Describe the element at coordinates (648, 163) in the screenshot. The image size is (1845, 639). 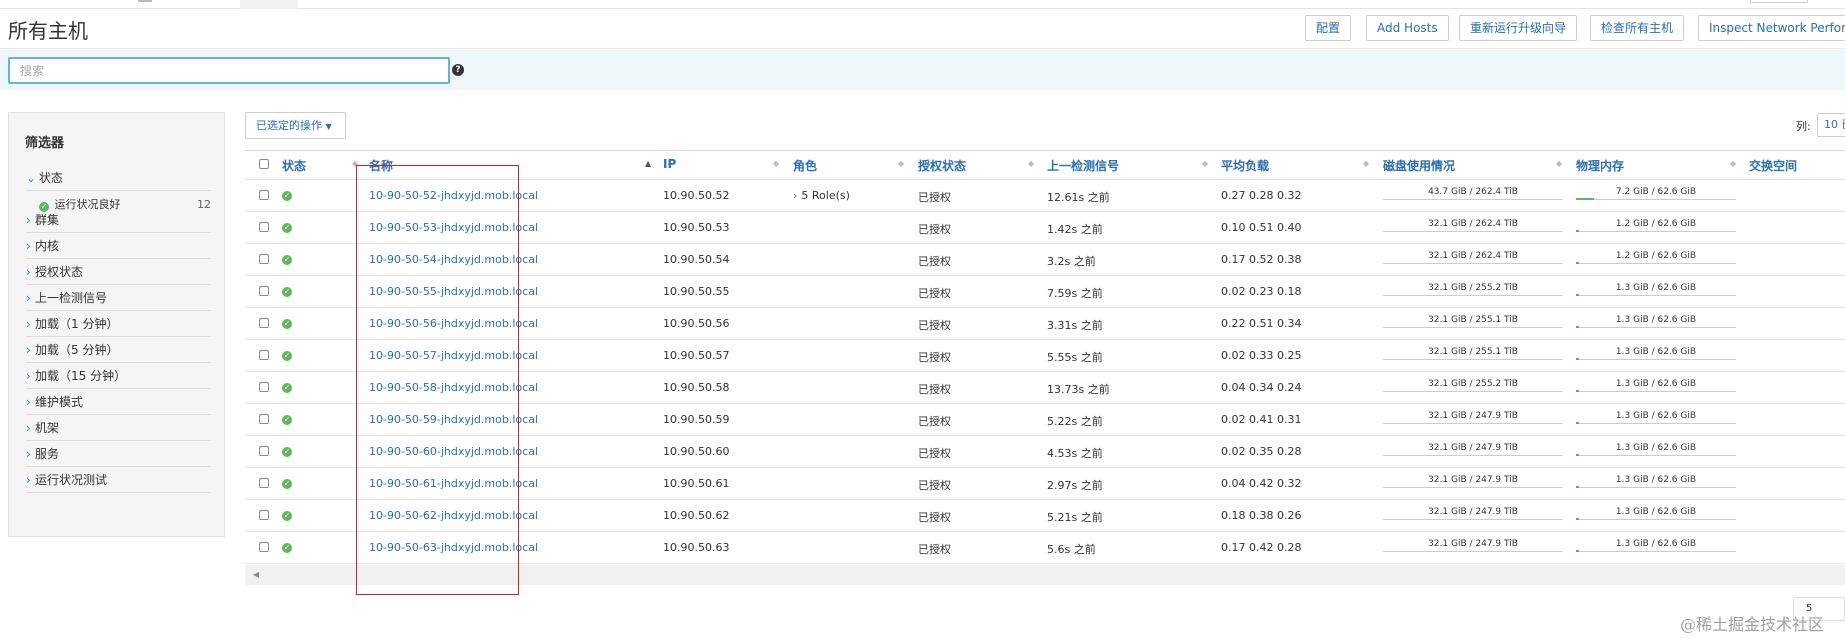
I see `sort-ascending-icon: ▲` at that location.